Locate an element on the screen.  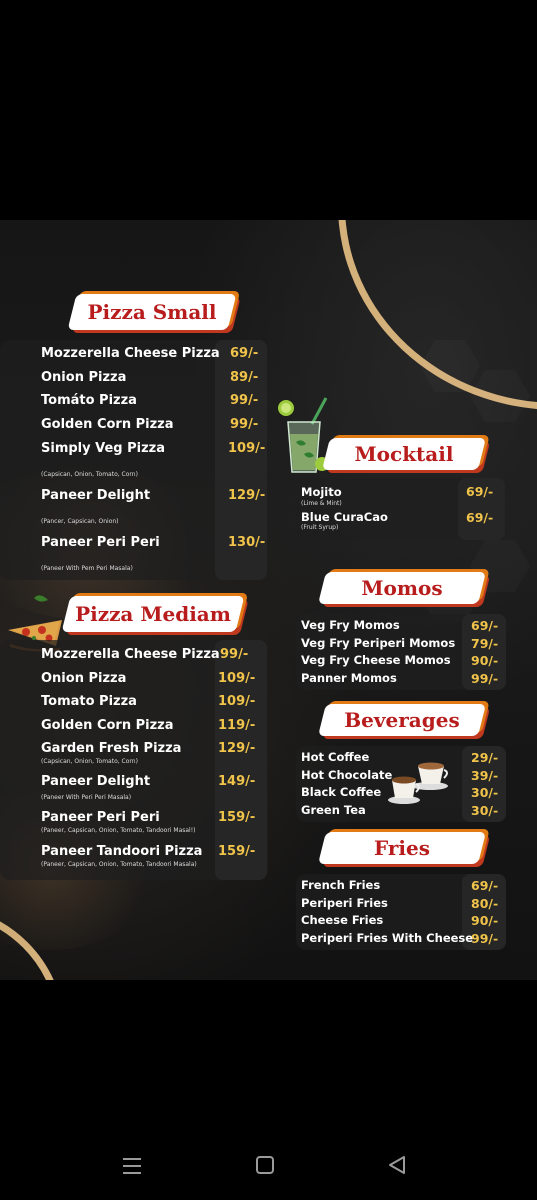
fries-title: Fries is located at coordinates (402, 848).